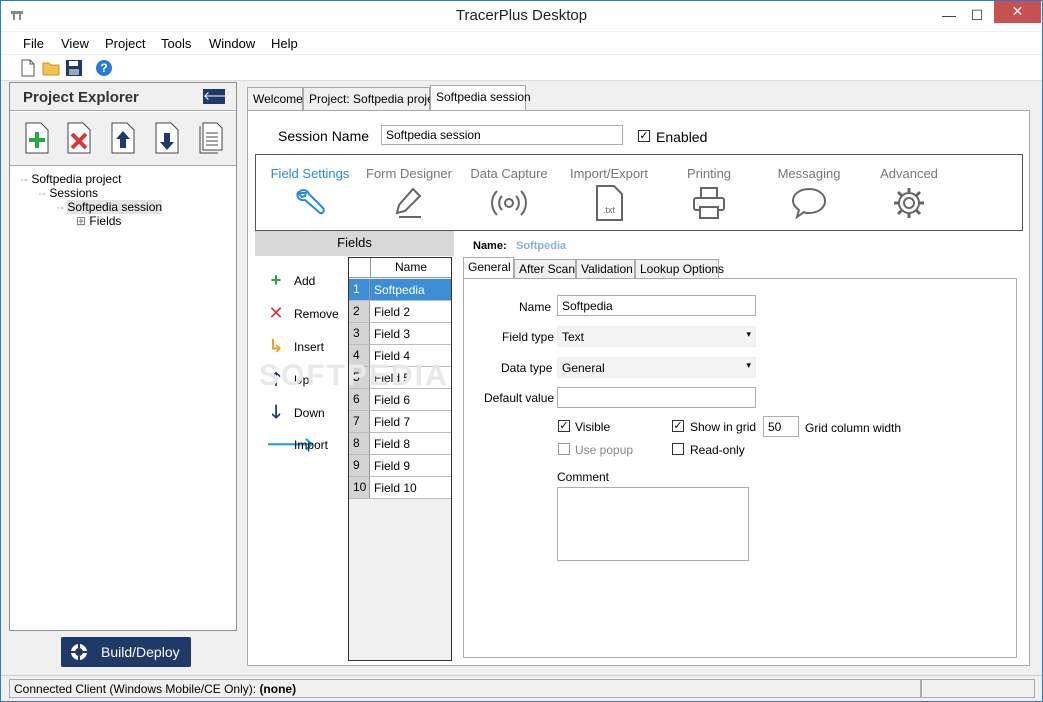 This screenshot has height=702, width=1043. What do you see at coordinates (678, 449) in the screenshot?
I see `read-only-checkbox` at bounding box center [678, 449].